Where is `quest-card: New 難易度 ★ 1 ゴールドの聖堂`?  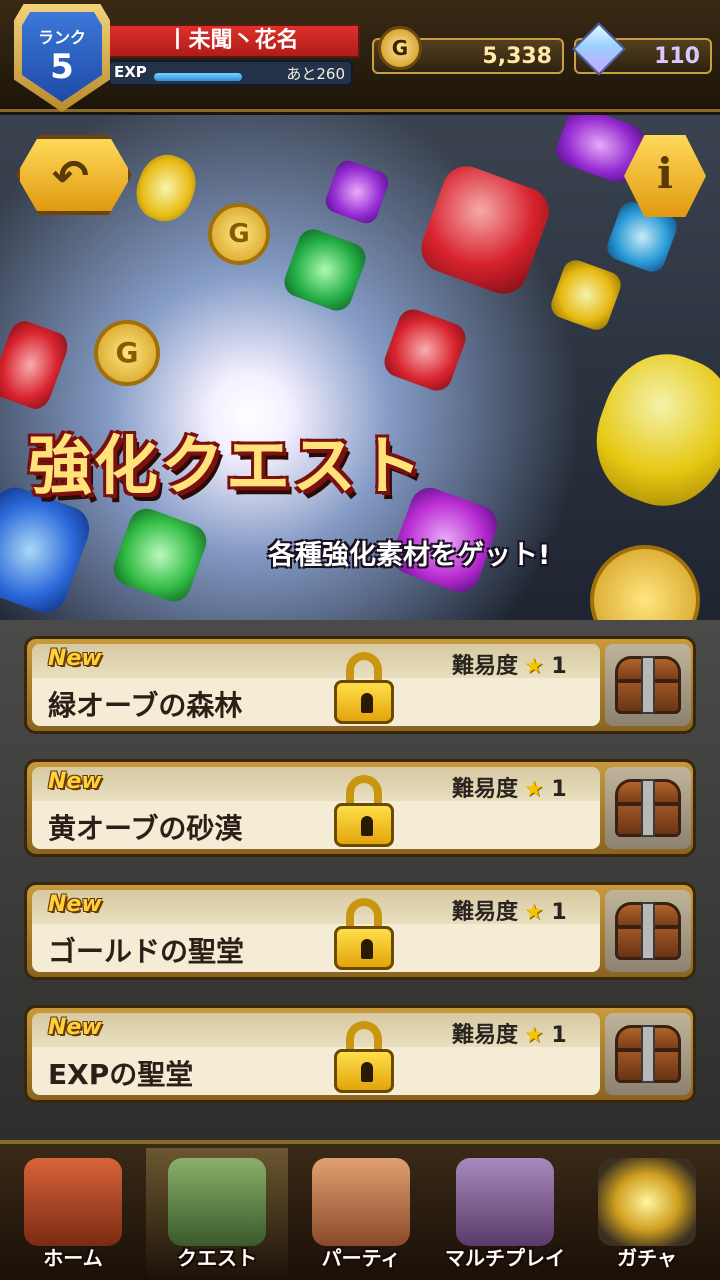 quest-card: New 難易度 ★ 1 ゴールドの聖堂 is located at coordinates (360, 931).